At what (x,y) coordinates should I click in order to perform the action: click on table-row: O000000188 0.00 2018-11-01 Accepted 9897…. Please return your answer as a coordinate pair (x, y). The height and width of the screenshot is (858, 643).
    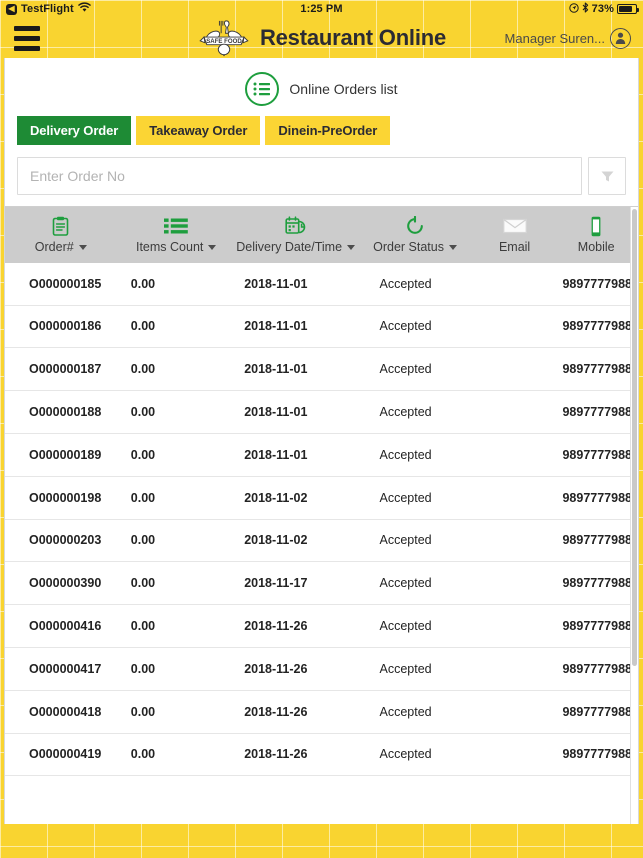
    Looking at the image, I should click on (321, 412).